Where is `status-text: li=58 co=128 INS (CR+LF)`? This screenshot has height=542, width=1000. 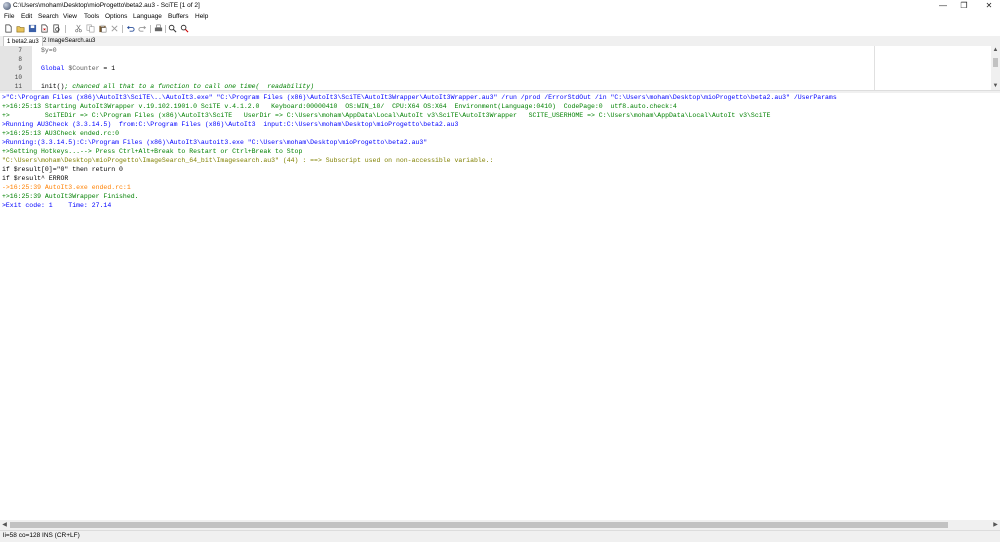 status-text: li=58 co=128 INS (CR+LF) is located at coordinates (41, 535).